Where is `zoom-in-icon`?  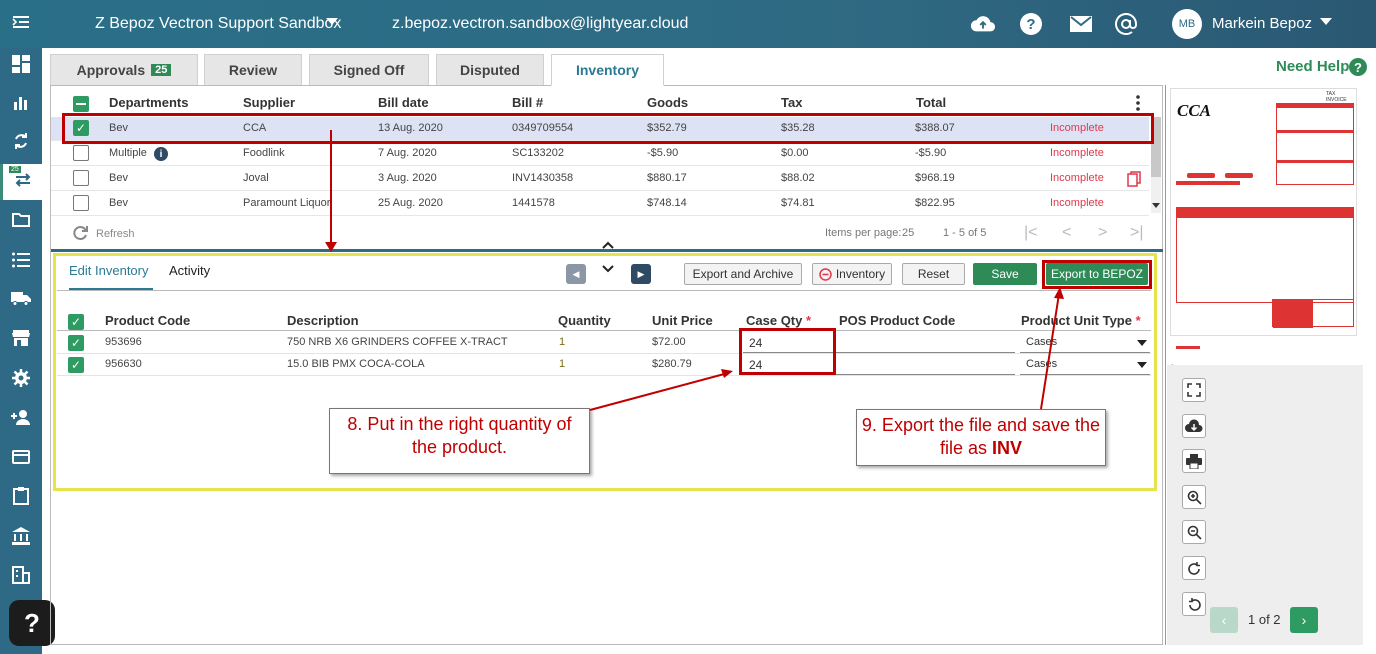 zoom-in-icon is located at coordinates (1194, 497).